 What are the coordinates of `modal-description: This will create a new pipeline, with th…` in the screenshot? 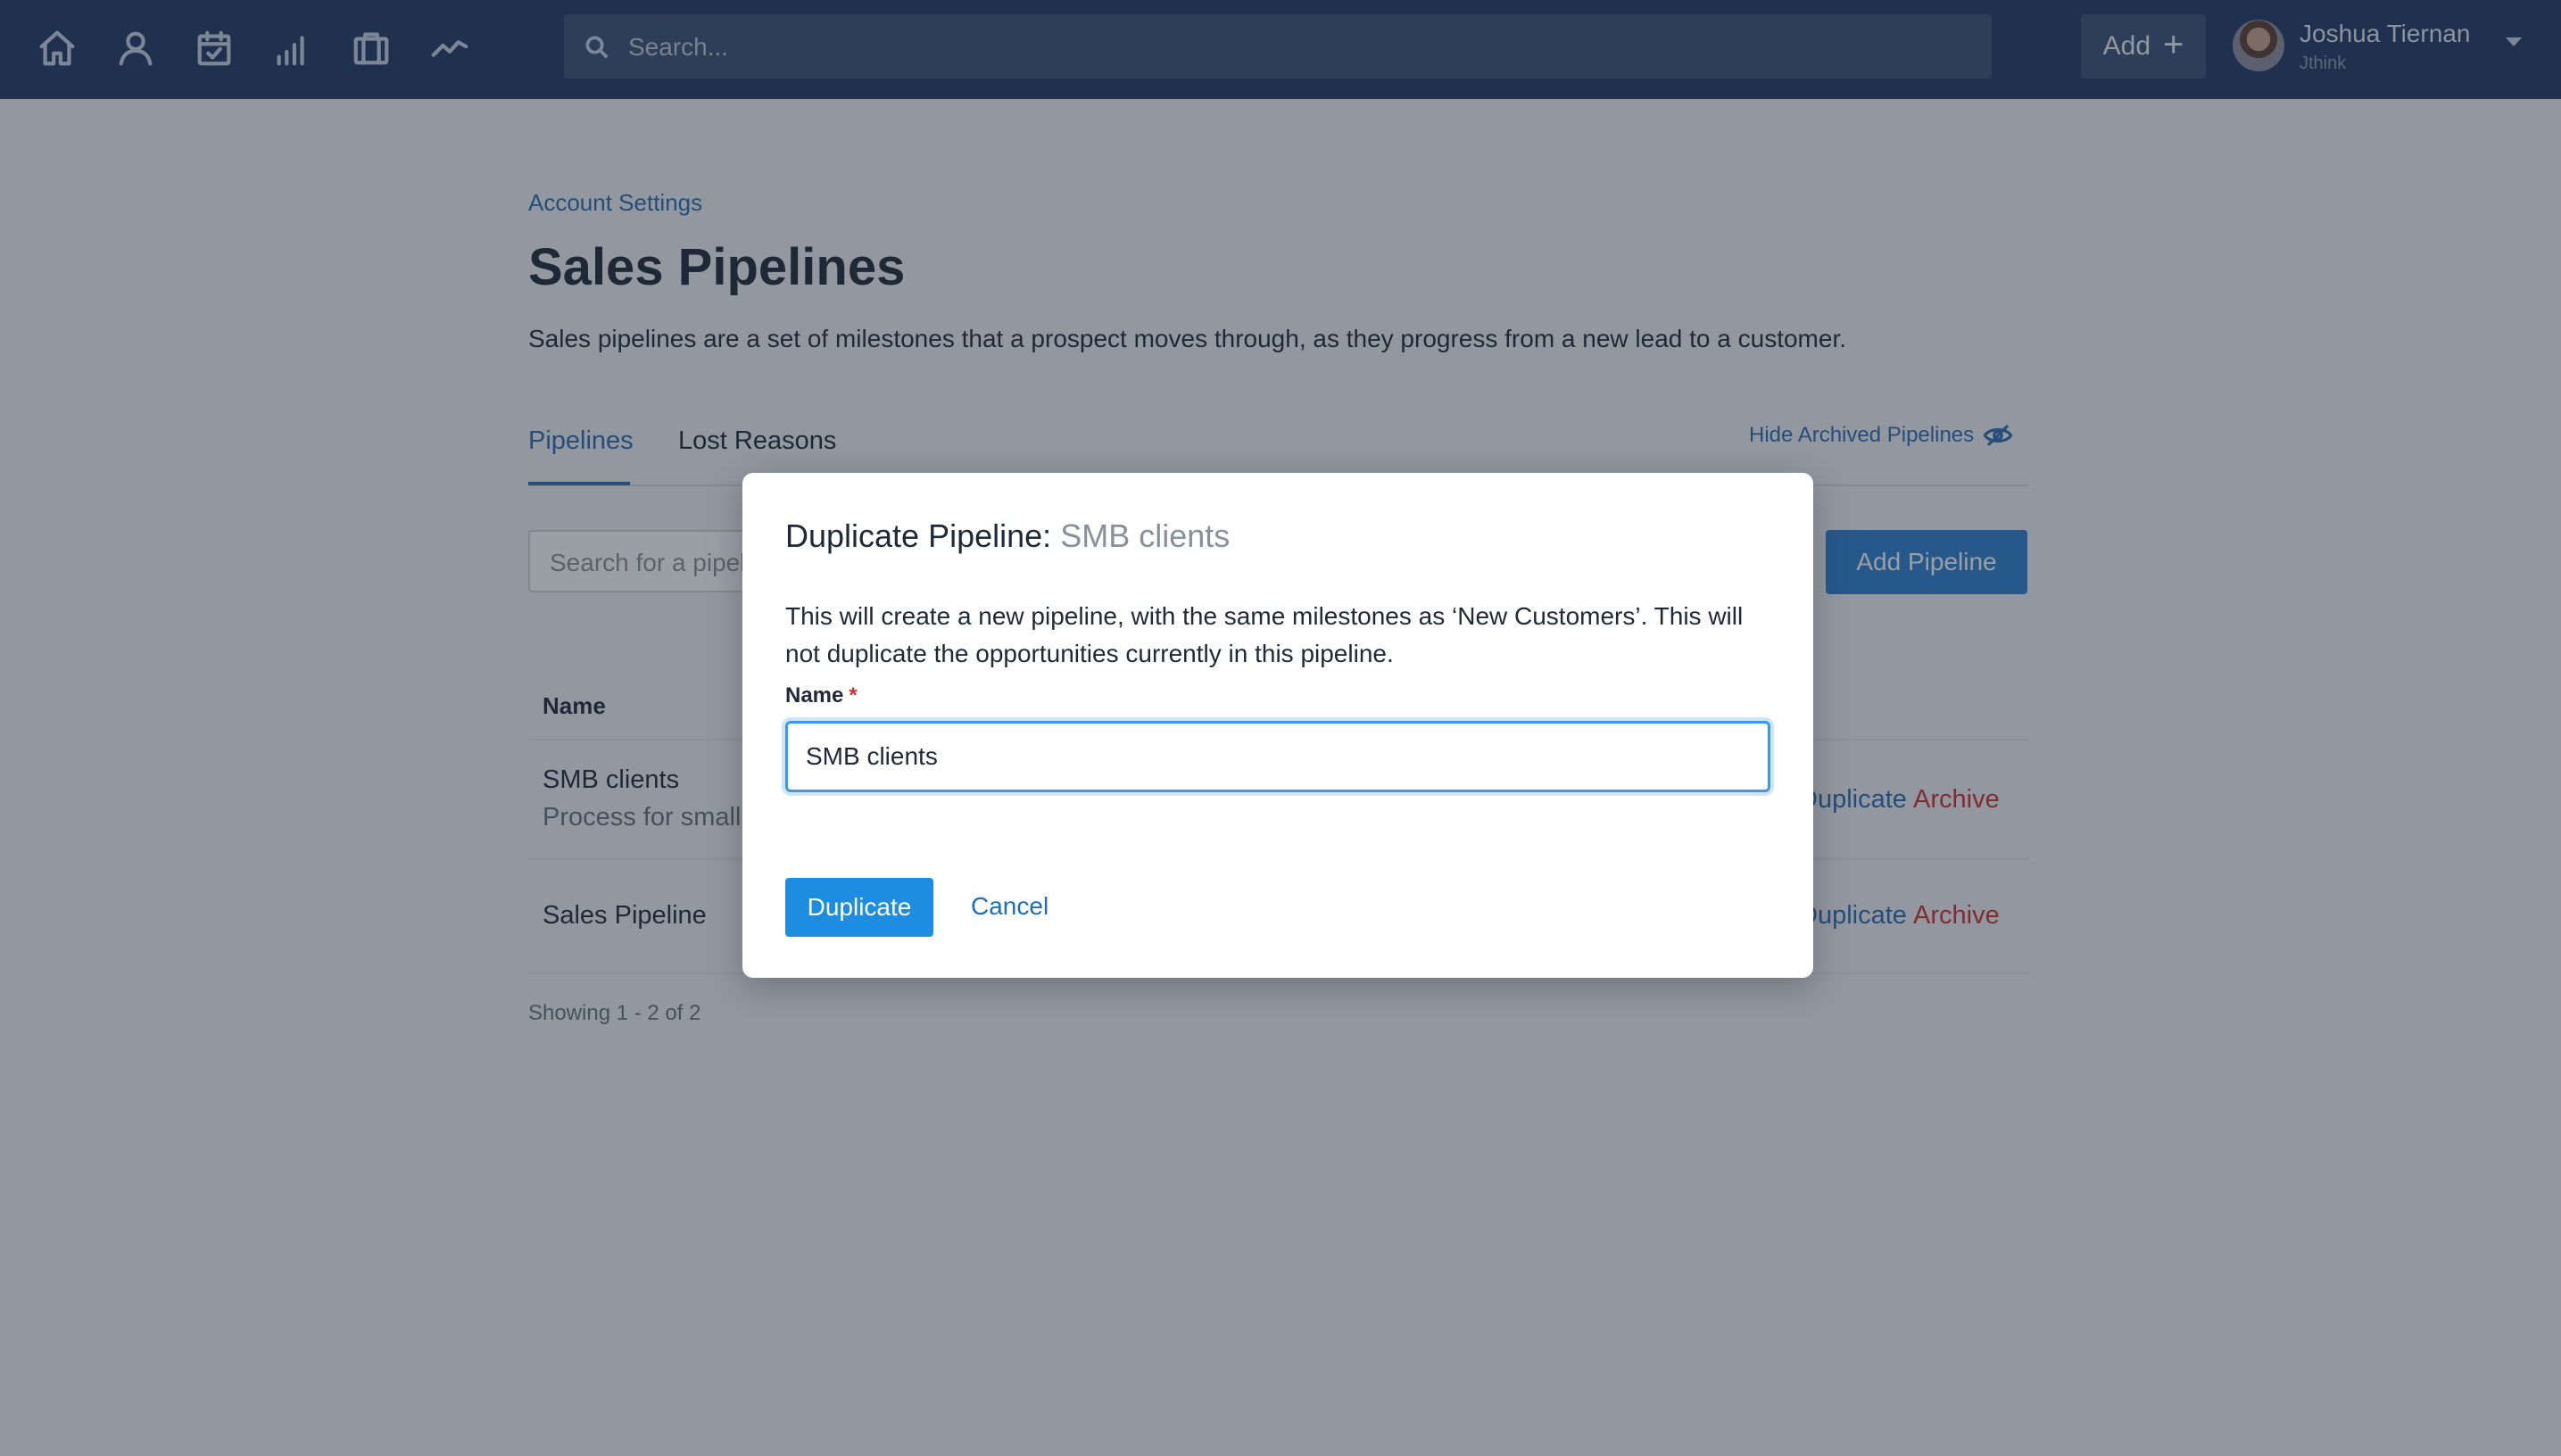 It's located at (1264, 634).